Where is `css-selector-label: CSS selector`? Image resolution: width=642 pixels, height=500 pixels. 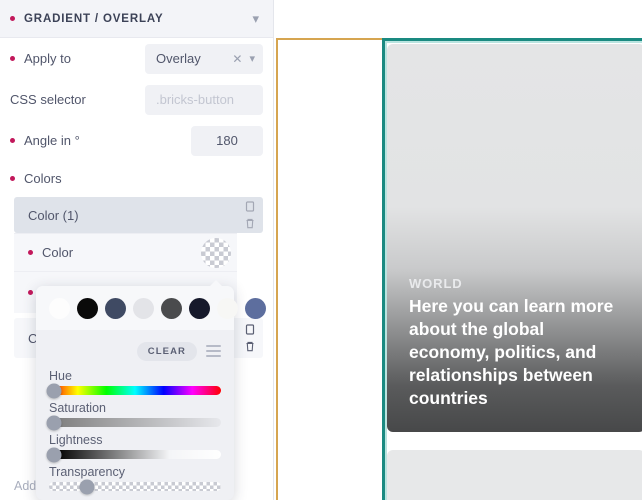 css-selector-label: CSS selector is located at coordinates (48, 99).